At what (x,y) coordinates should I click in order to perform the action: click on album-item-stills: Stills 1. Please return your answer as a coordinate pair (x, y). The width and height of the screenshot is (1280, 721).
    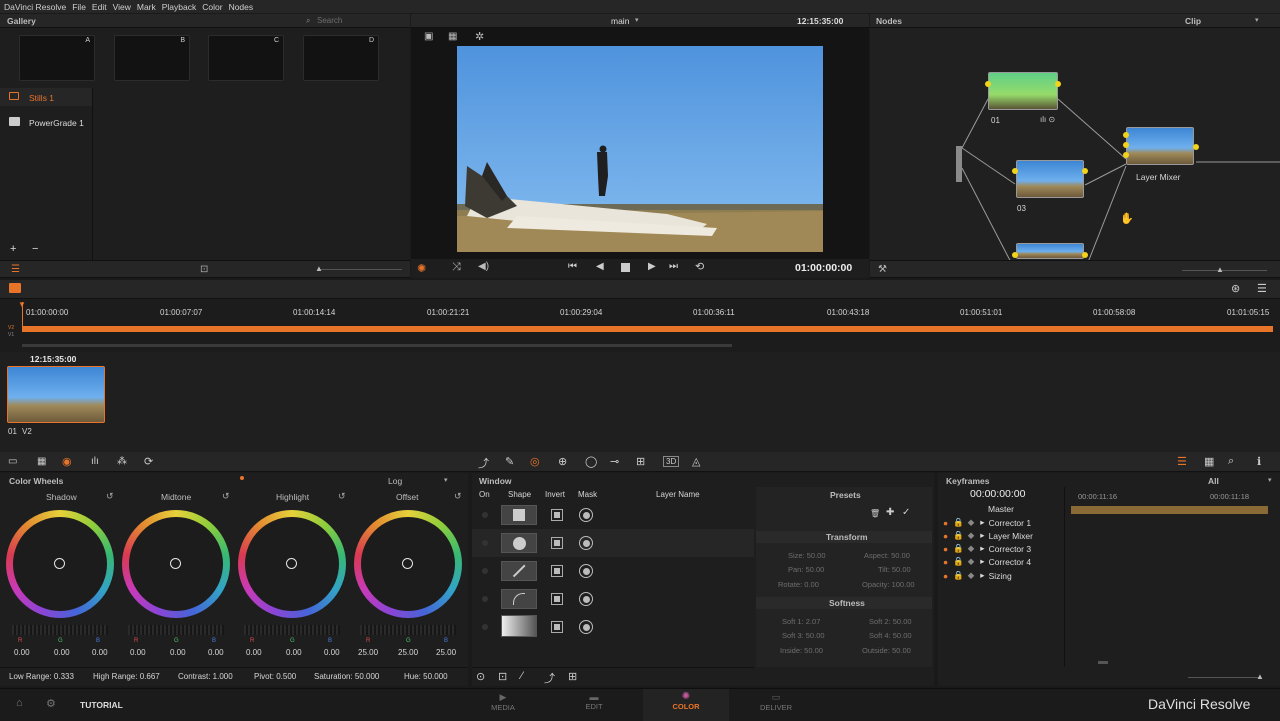
    Looking at the image, I should click on (46, 97).